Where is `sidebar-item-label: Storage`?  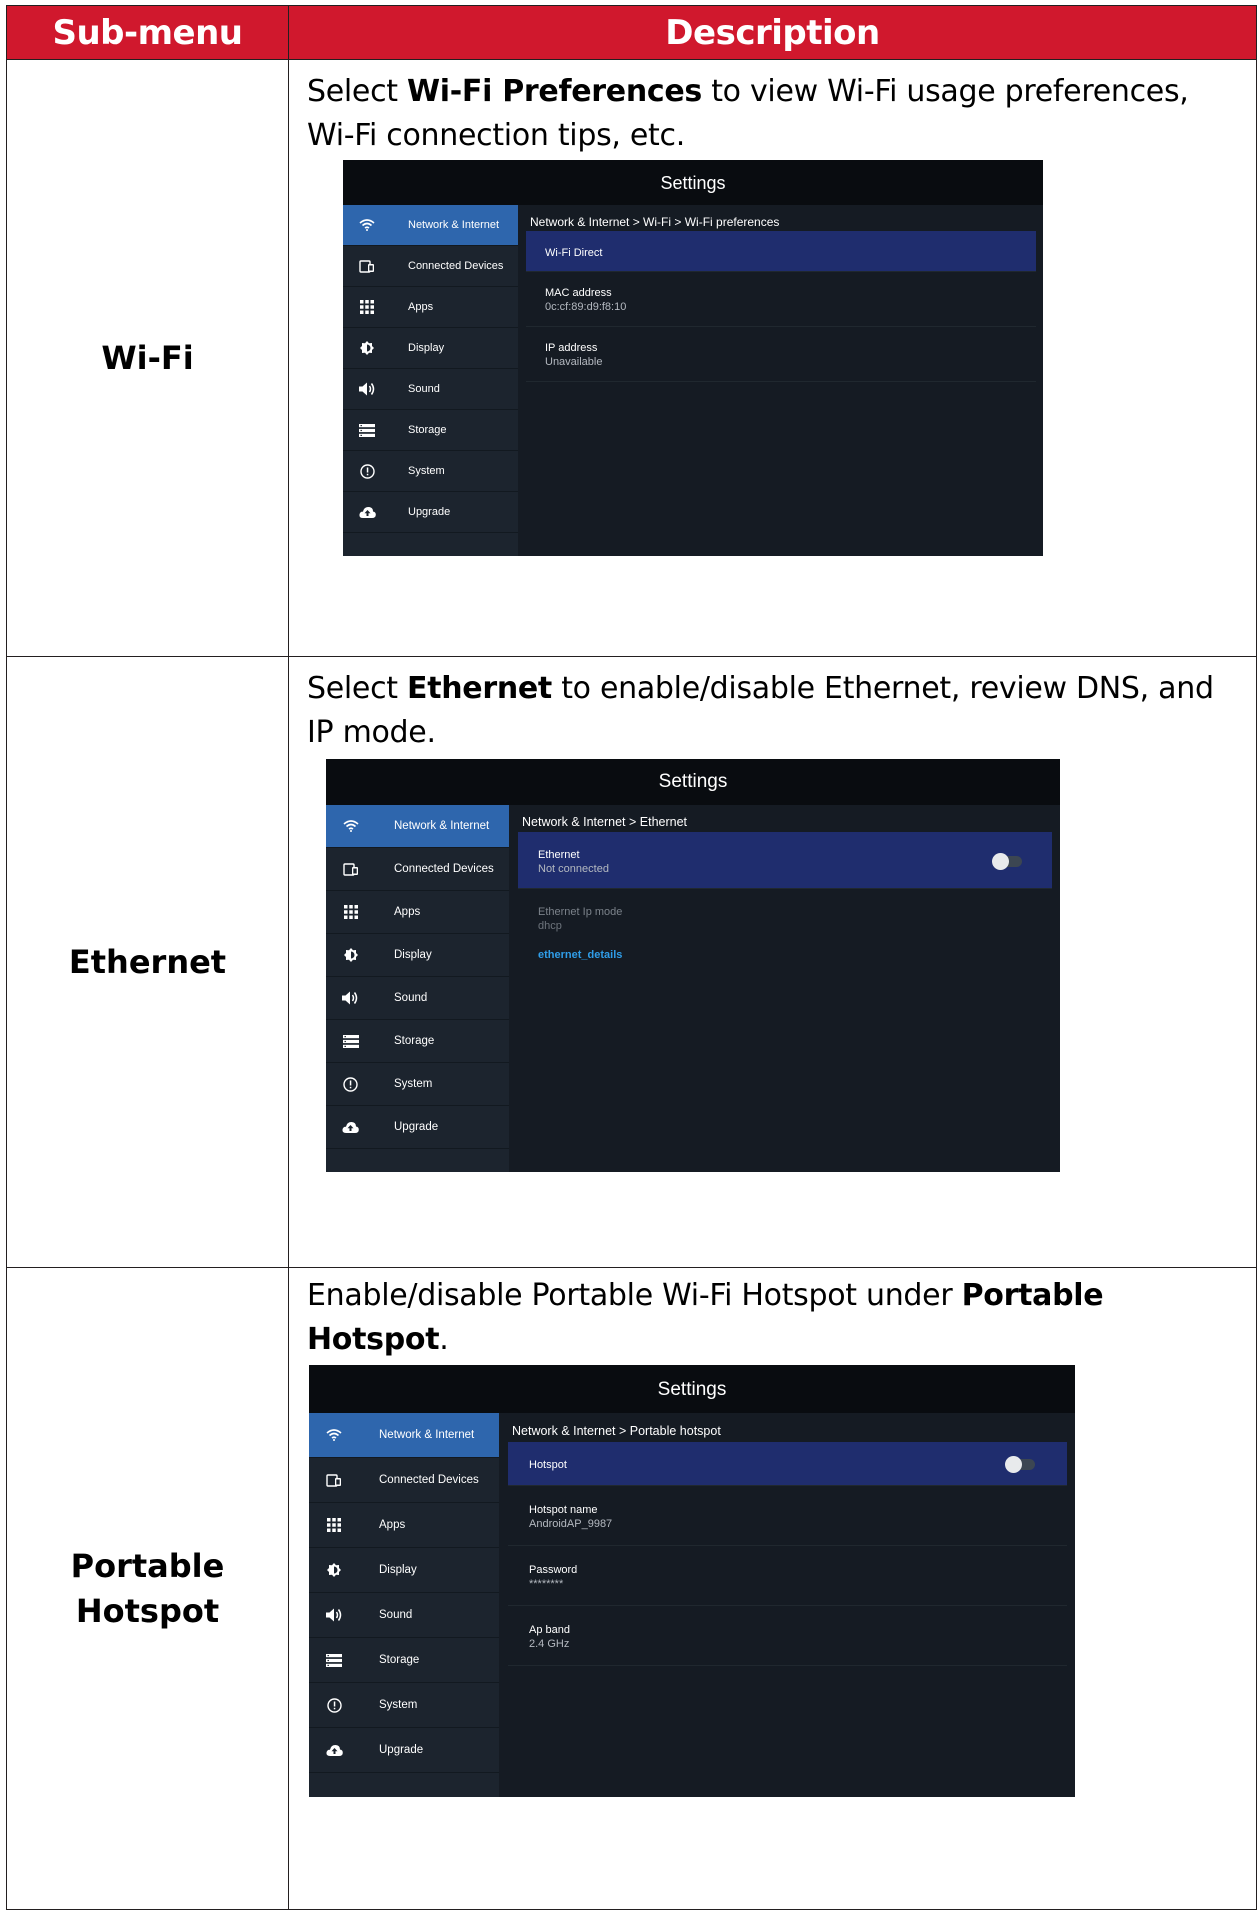 sidebar-item-label: Storage is located at coordinates (427, 430).